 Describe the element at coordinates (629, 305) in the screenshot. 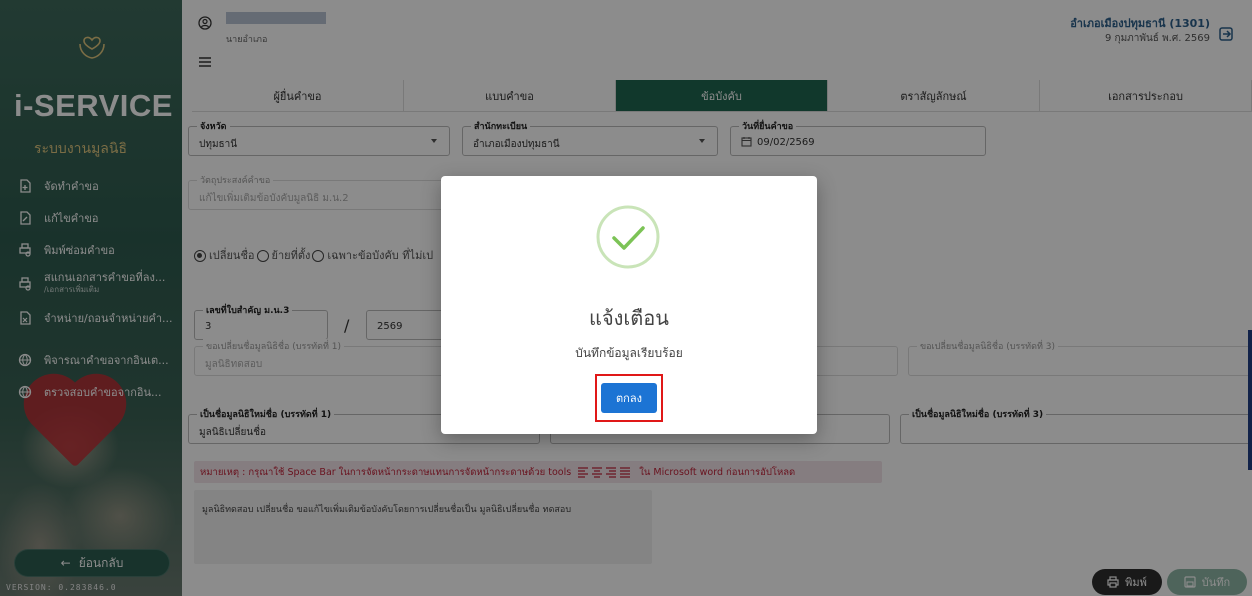

I see `alert-dialog: แจ้งเตือน บันทึกข้อมูลเรียบร้อย ตกลง` at that location.